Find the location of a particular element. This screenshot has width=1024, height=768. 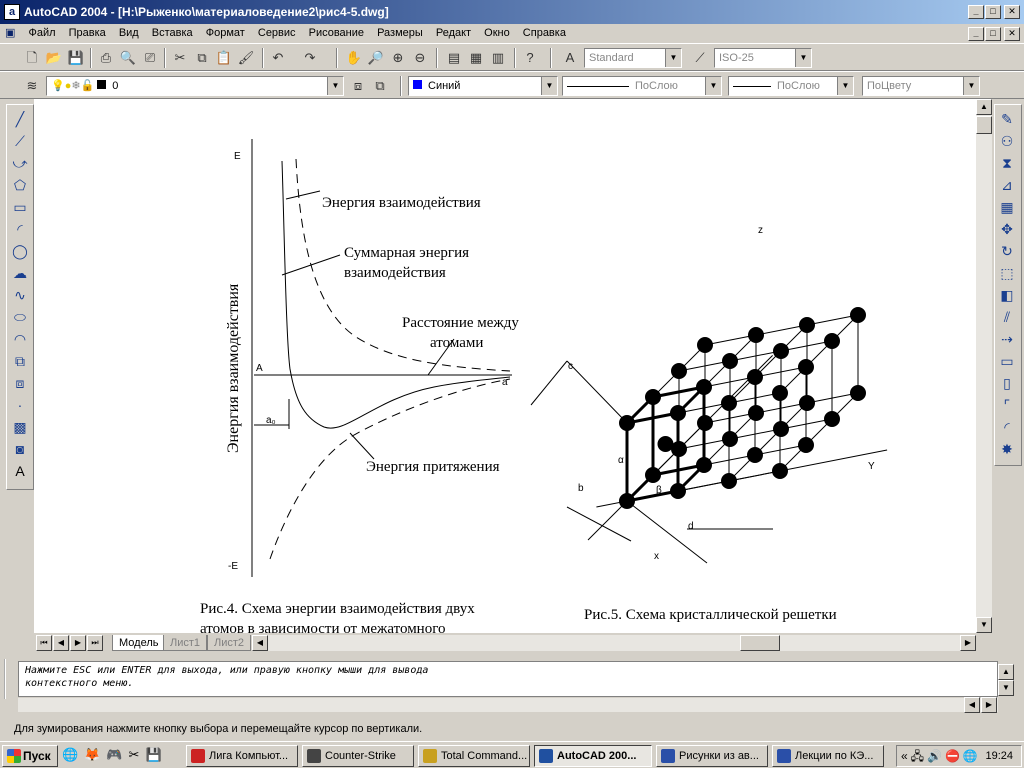

new-icon: 🗋 is located at coordinates (32, 58).